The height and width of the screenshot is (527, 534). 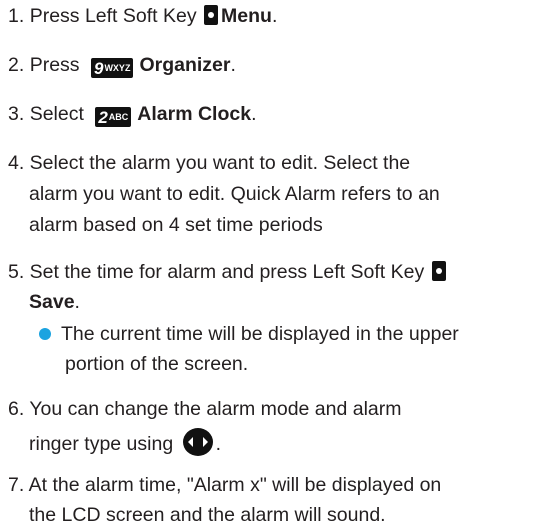 I want to click on step-6-line-2: ringer type using ., so click(x=125, y=445).